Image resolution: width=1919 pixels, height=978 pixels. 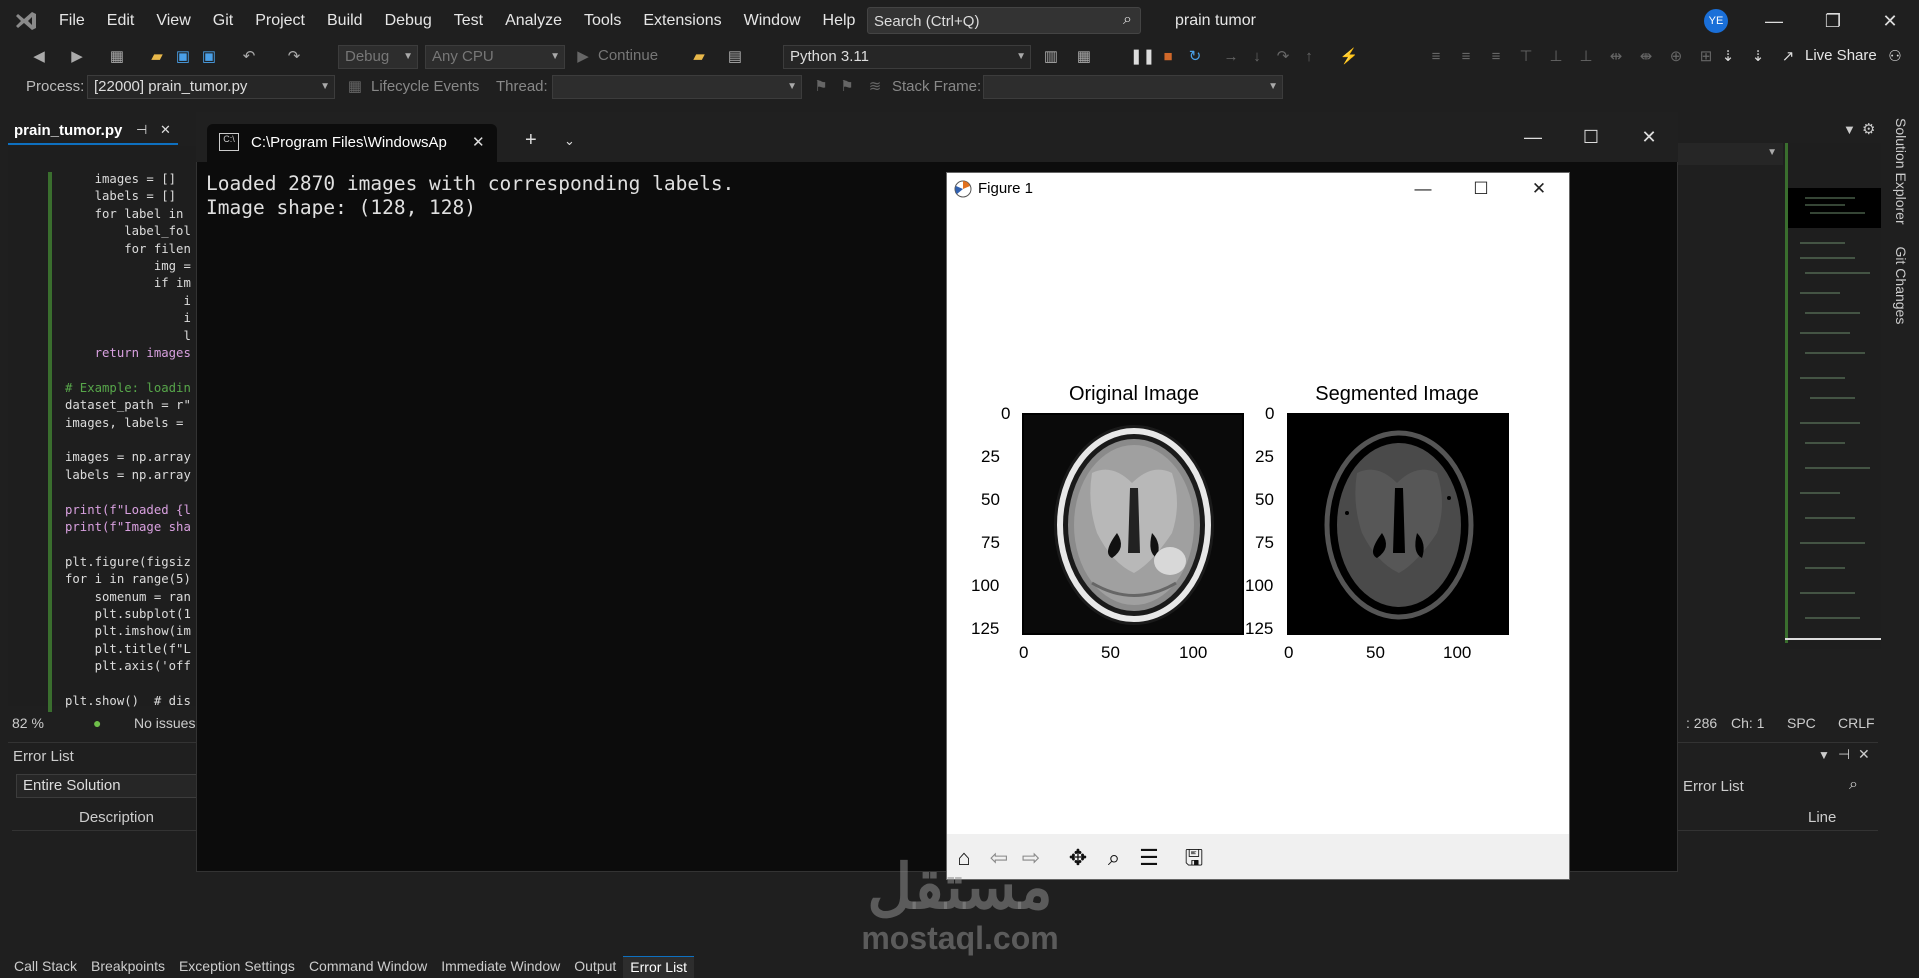 I want to click on threads-icon: ≋, so click(x=875, y=87).